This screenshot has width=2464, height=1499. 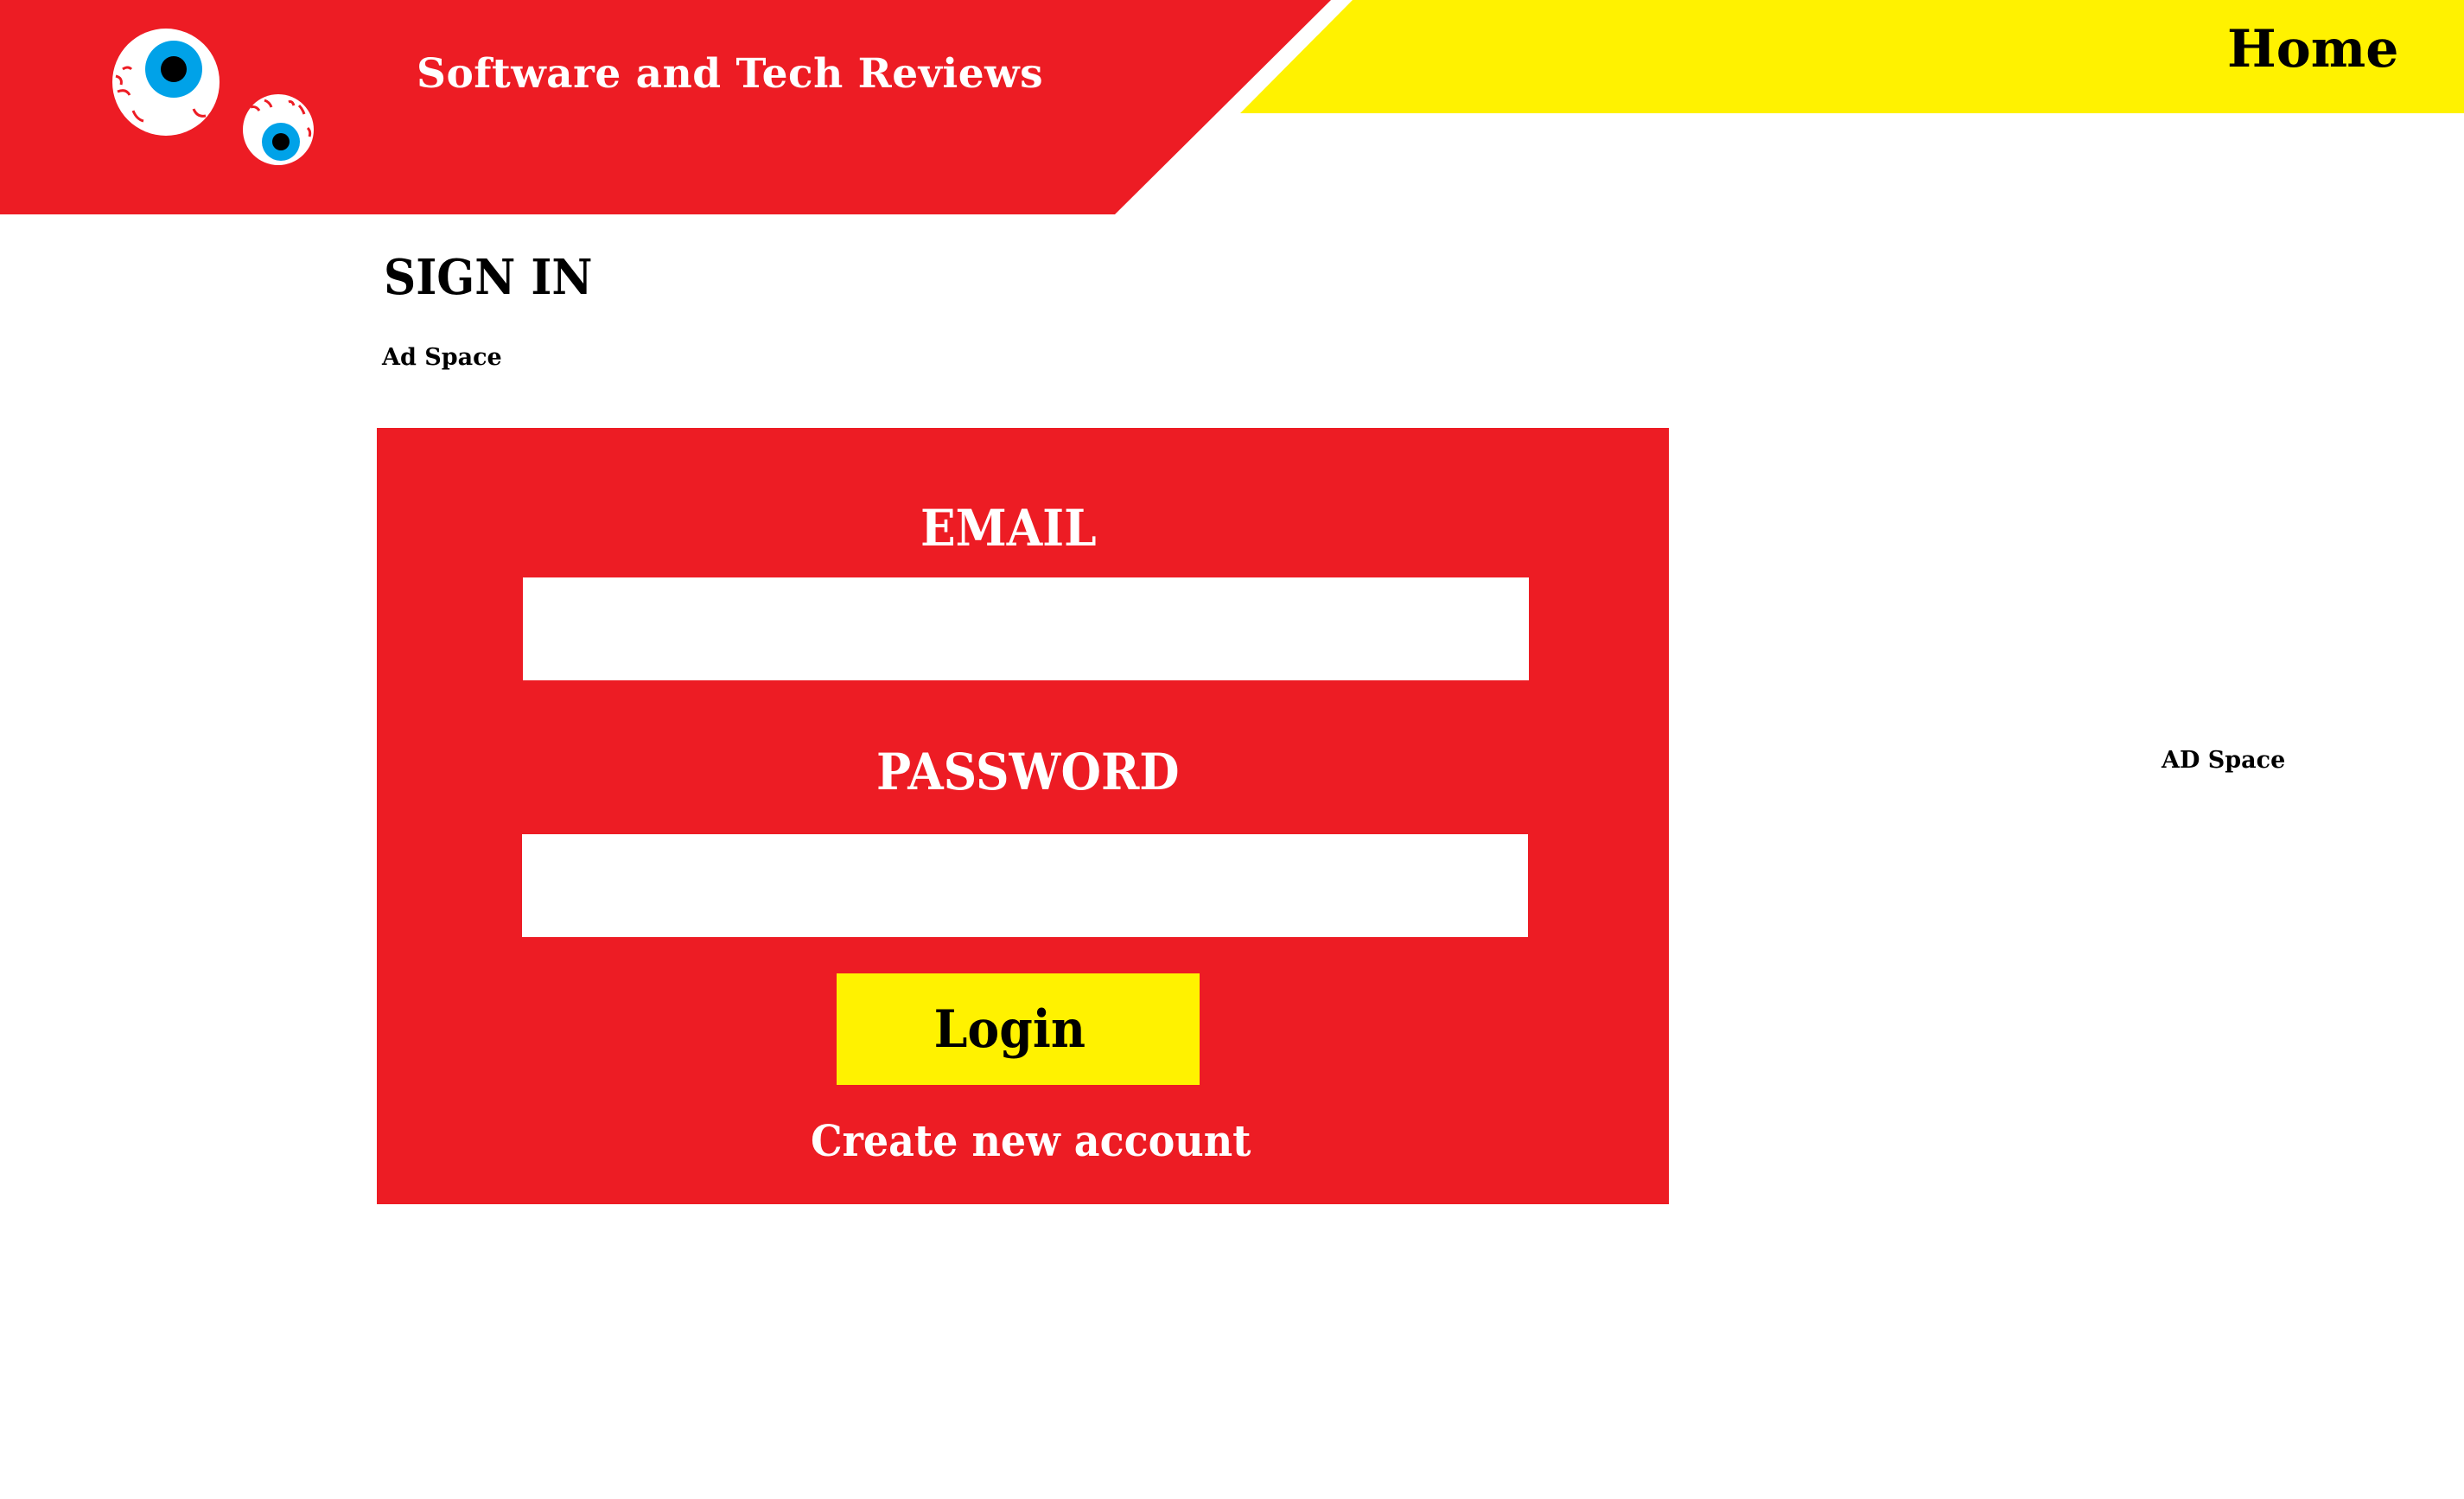 What do you see at coordinates (215, 97) in the screenshot?
I see `eyeballs-logo-icon` at bounding box center [215, 97].